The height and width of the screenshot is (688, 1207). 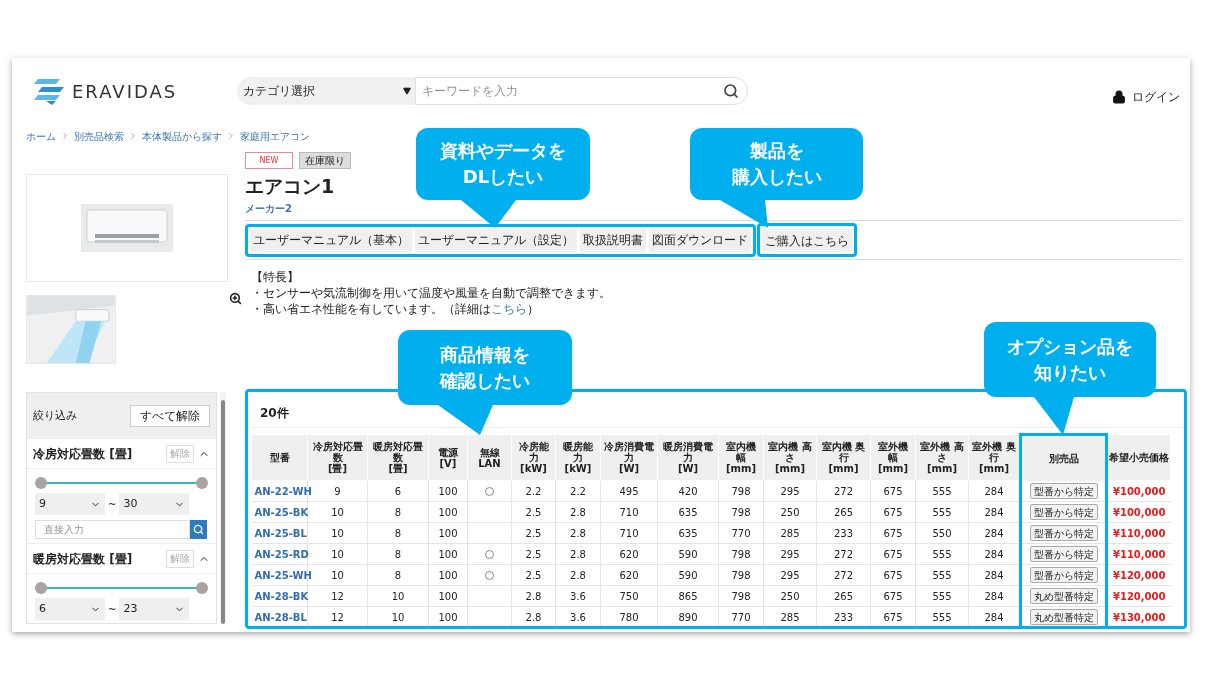 What do you see at coordinates (279, 533) in the screenshot?
I see `model-link: AN-25-BL` at bounding box center [279, 533].